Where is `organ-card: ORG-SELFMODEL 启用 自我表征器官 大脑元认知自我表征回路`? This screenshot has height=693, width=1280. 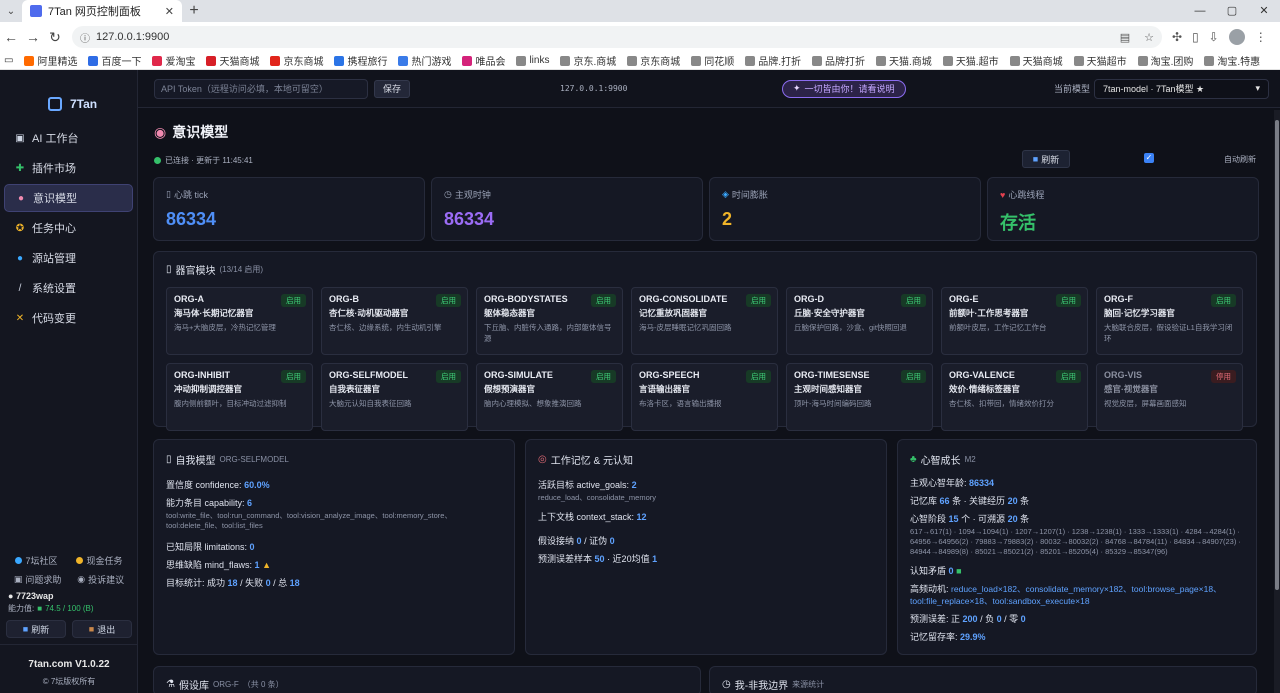
organ-card: ORG-SELFMODEL 启用 自我表征器官 大脑元认知自我表征回路 is located at coordinates (394, 397).